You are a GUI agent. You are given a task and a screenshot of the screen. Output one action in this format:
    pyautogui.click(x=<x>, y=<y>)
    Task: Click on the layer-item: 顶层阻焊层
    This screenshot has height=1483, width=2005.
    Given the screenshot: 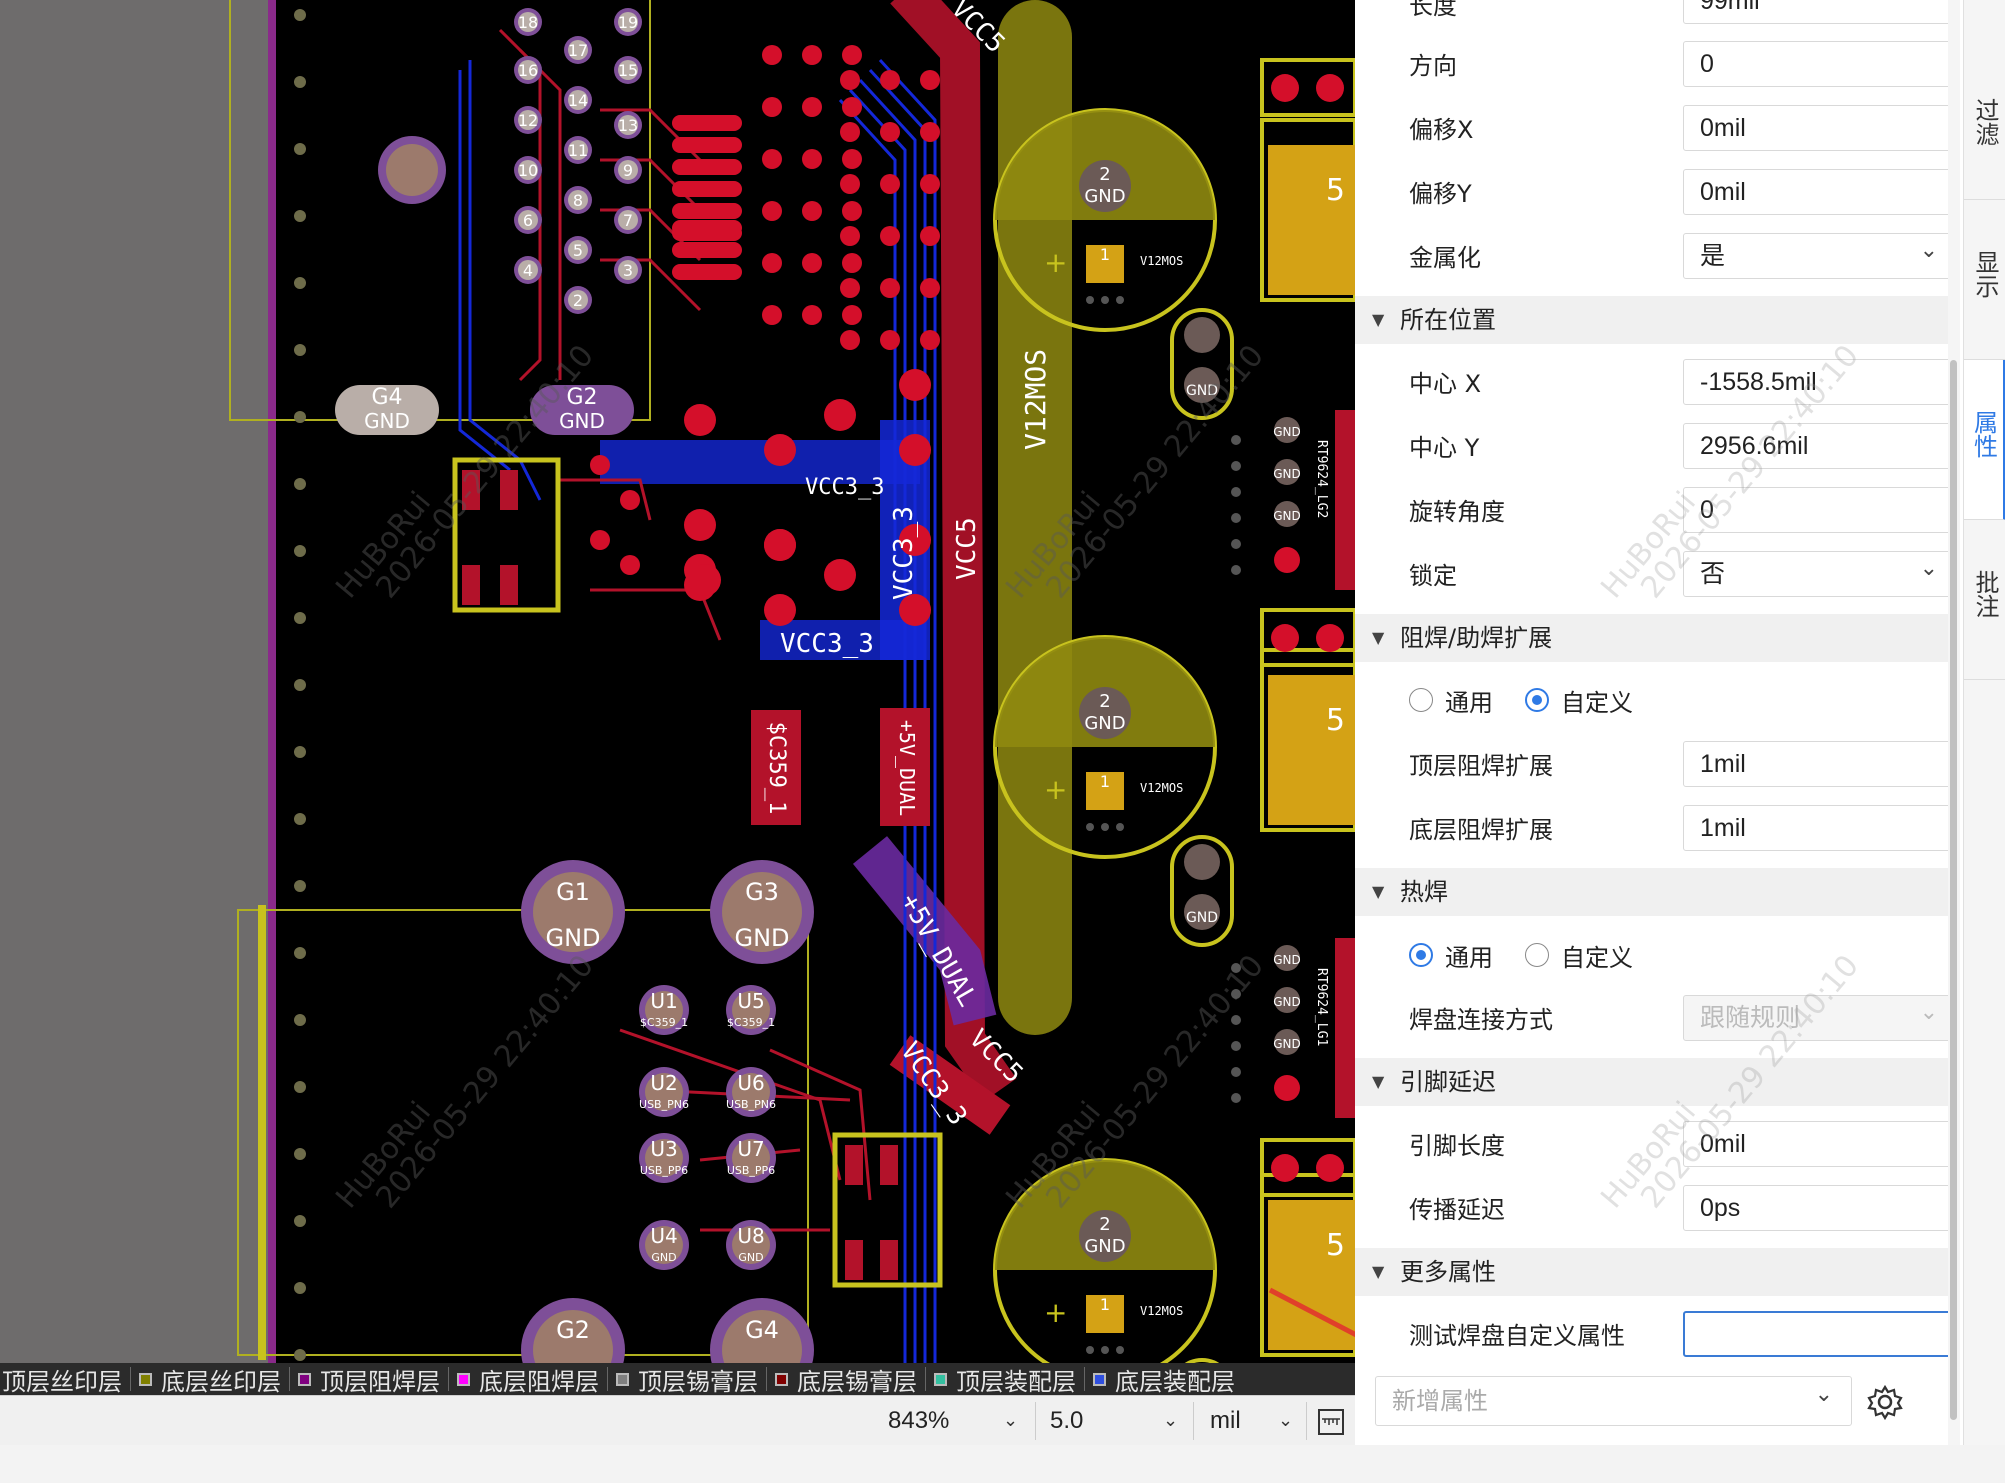 What is the action you would take?
    pyautogui.click(x=369, y=1379)
    